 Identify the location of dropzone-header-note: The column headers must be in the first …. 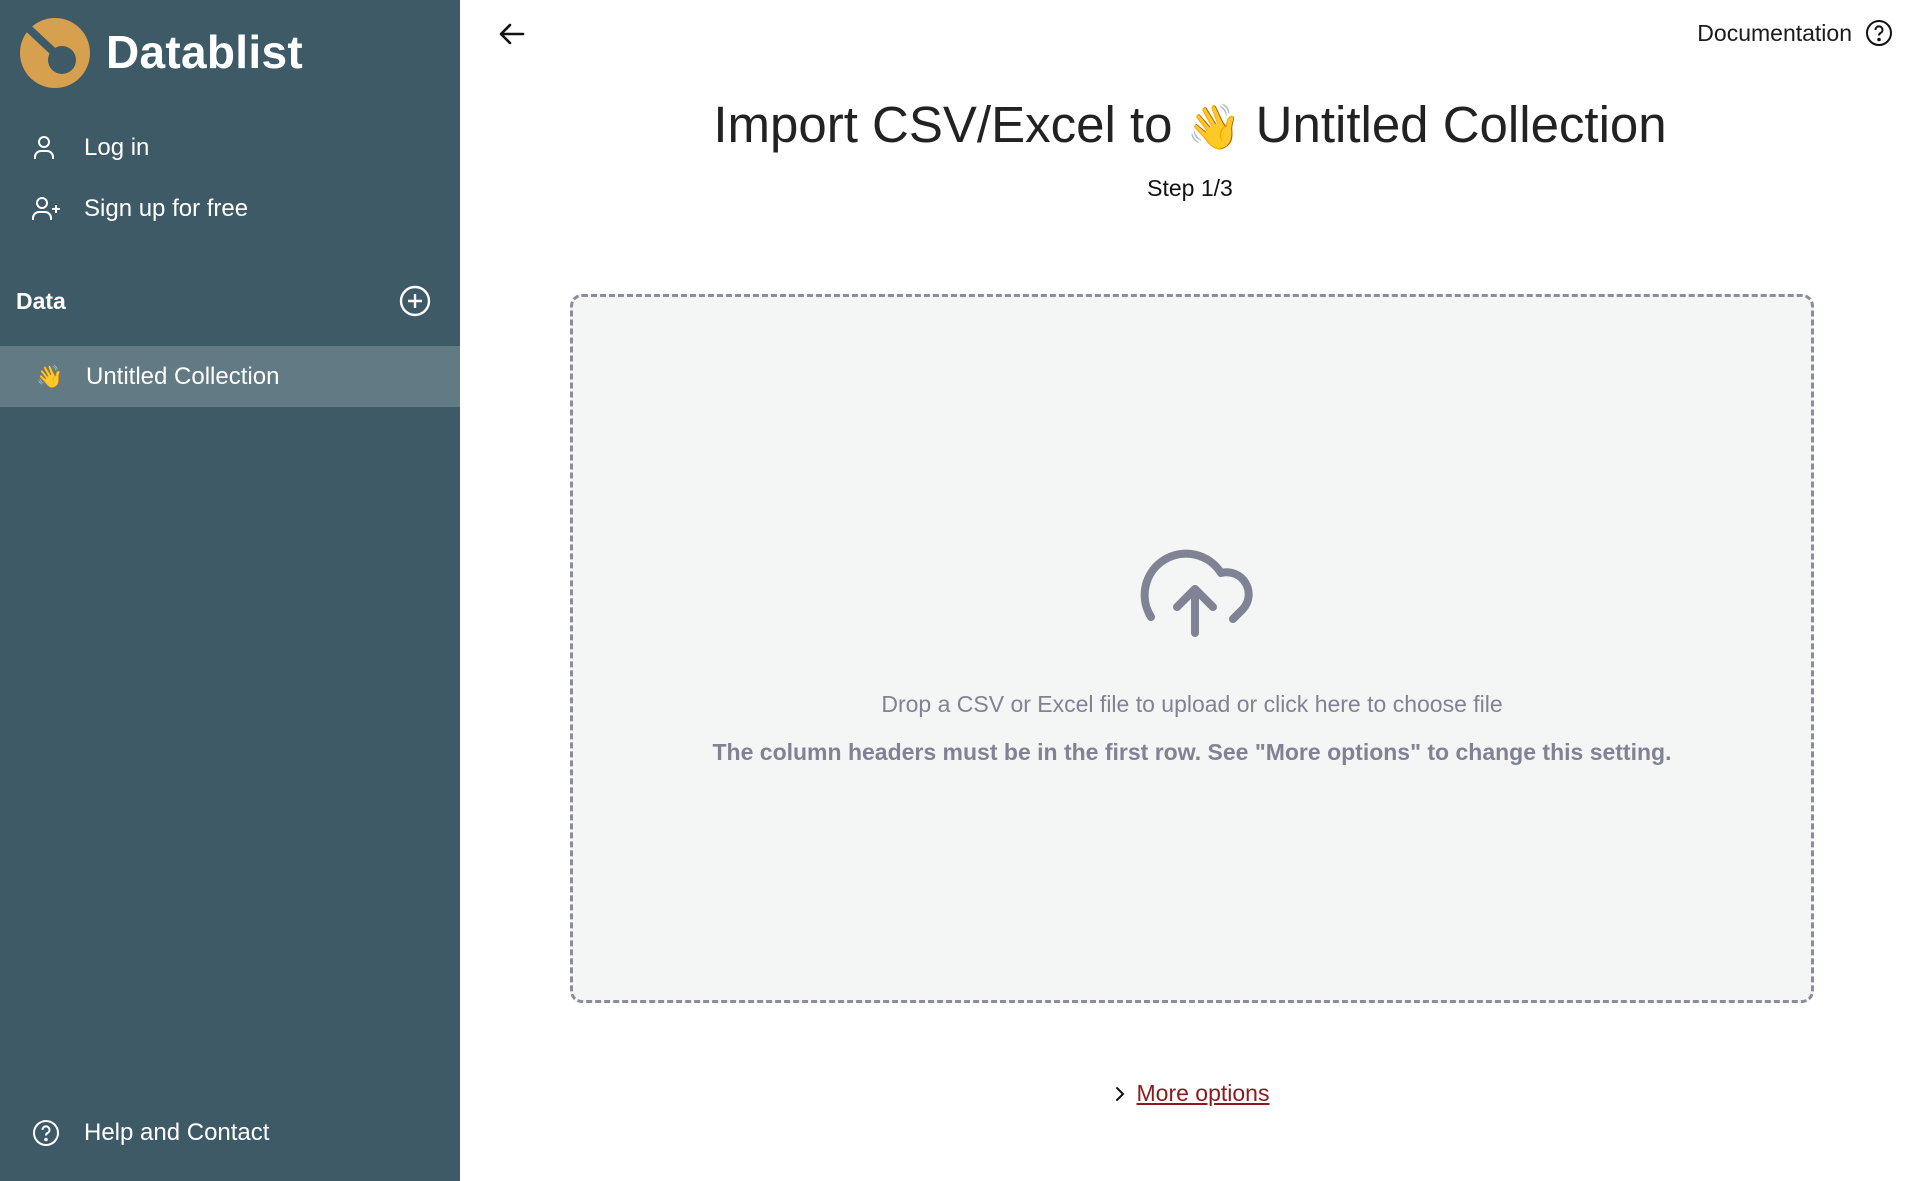
(1192, 752).